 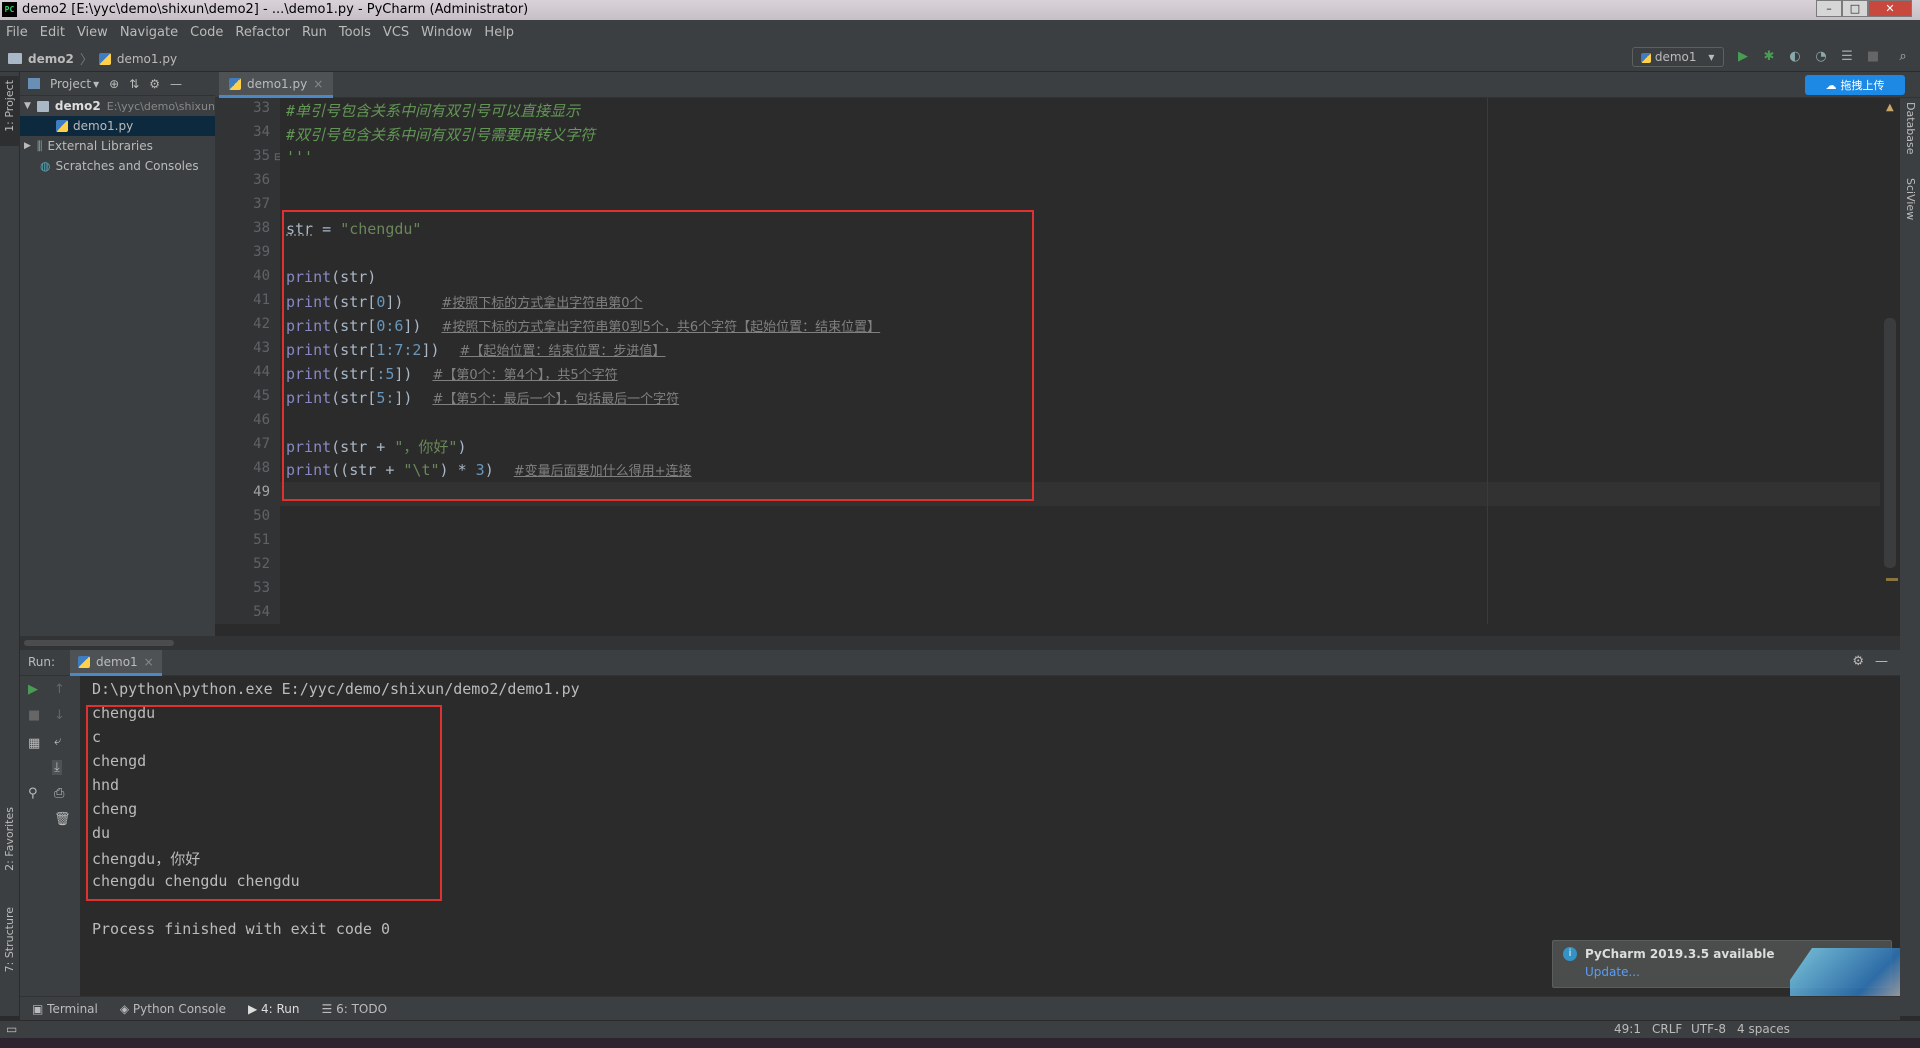 What do you see at coordinates (262, 32) in the screenshot?
I see `menu-refactor: Refactor` at bounding box center [262, 32].